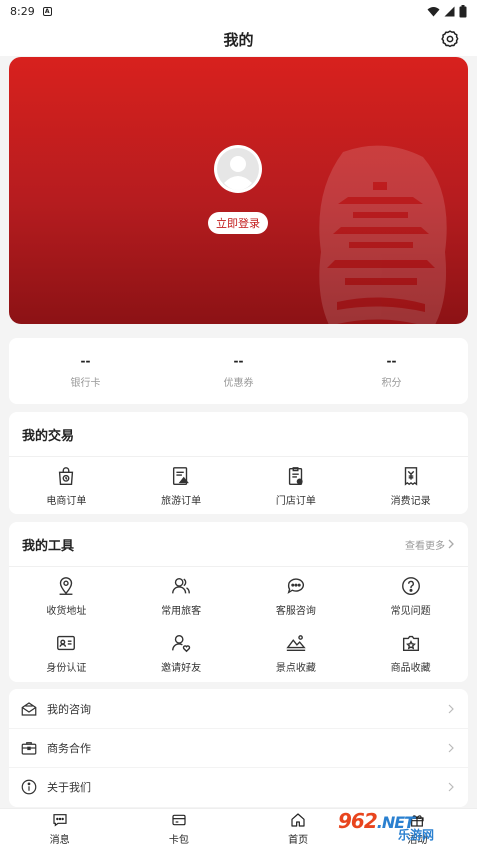 This screenshot has height=848, width=477. Describe the element at coordinates (66, 611) in the screenshot. I see `grid-label: 收货地址` at that location.